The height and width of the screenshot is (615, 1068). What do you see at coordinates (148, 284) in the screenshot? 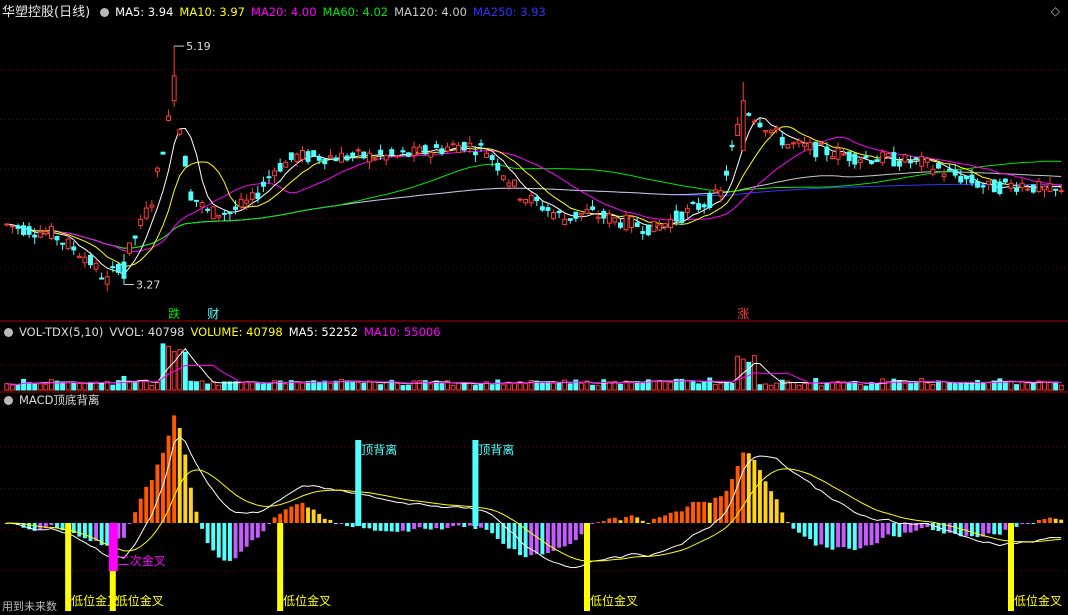
I see `low-price-label: 3.27` at bounding box center [148, 284].